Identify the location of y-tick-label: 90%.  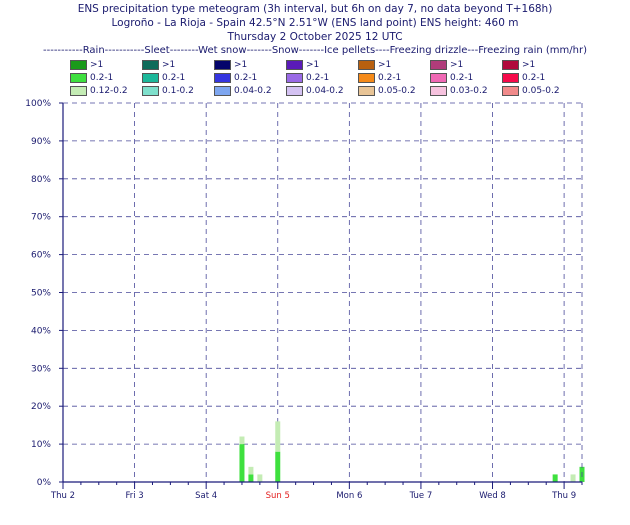
(41, 142).